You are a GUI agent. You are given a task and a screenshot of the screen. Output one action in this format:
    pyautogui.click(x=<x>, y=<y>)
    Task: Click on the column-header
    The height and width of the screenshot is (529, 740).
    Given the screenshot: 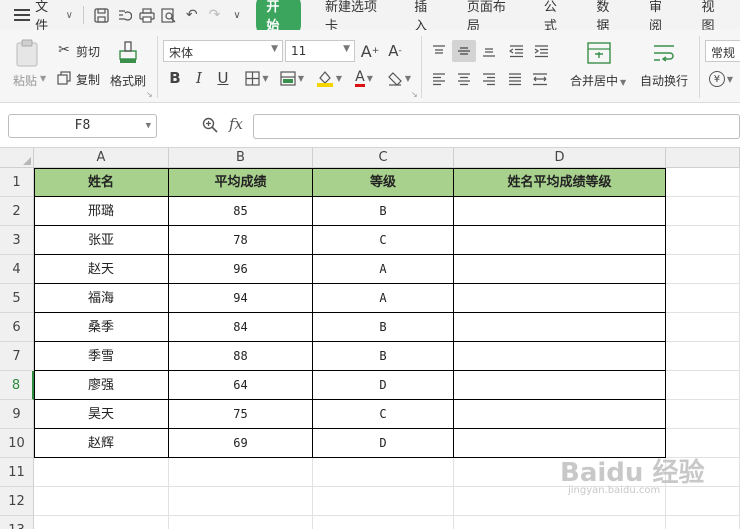 What is the action you would take?
    pyautogui.click(x=703, y=158)
    